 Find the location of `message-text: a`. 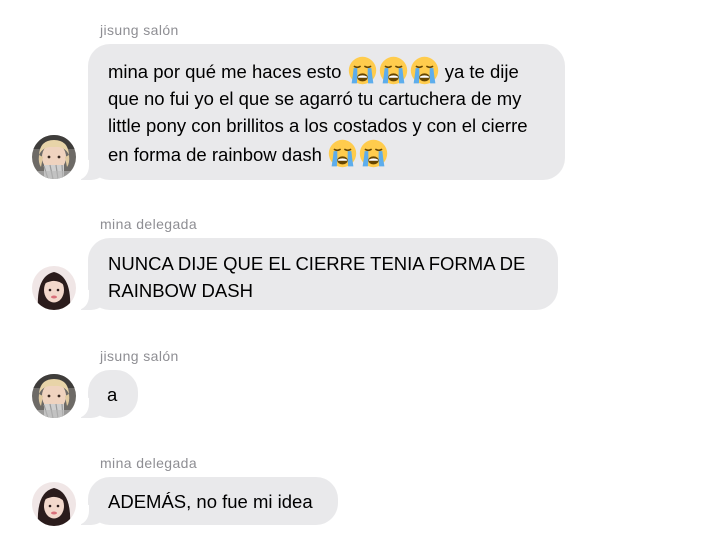

message-text: a is located at coordinates (112, 394).